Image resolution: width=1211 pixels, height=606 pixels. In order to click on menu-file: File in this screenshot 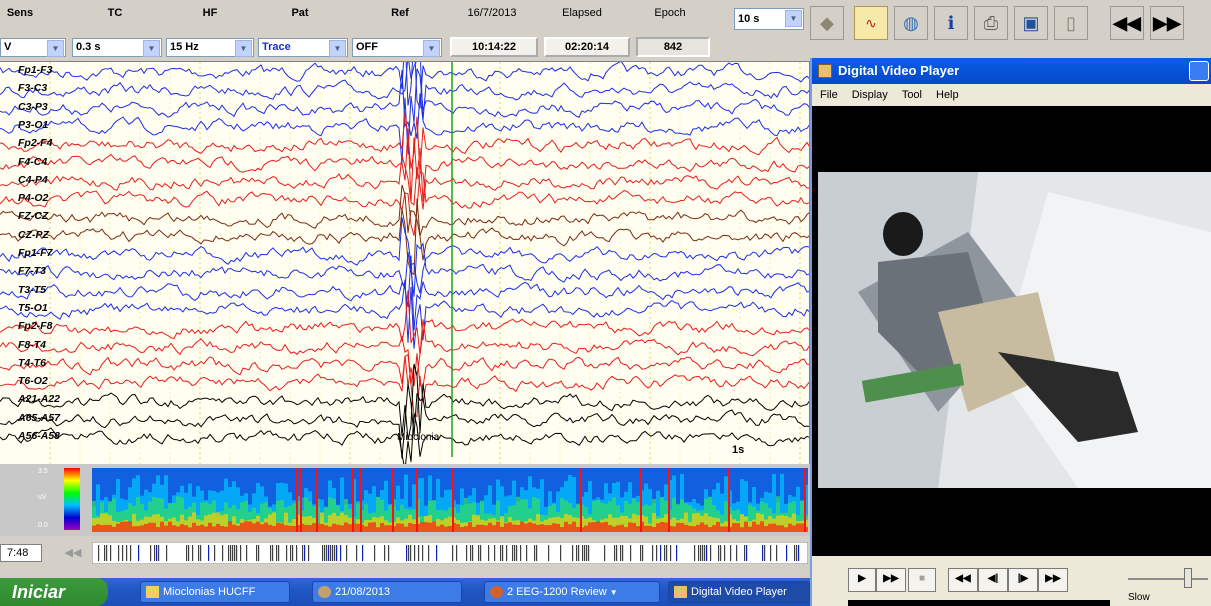, I will do `click(829, 95)`.